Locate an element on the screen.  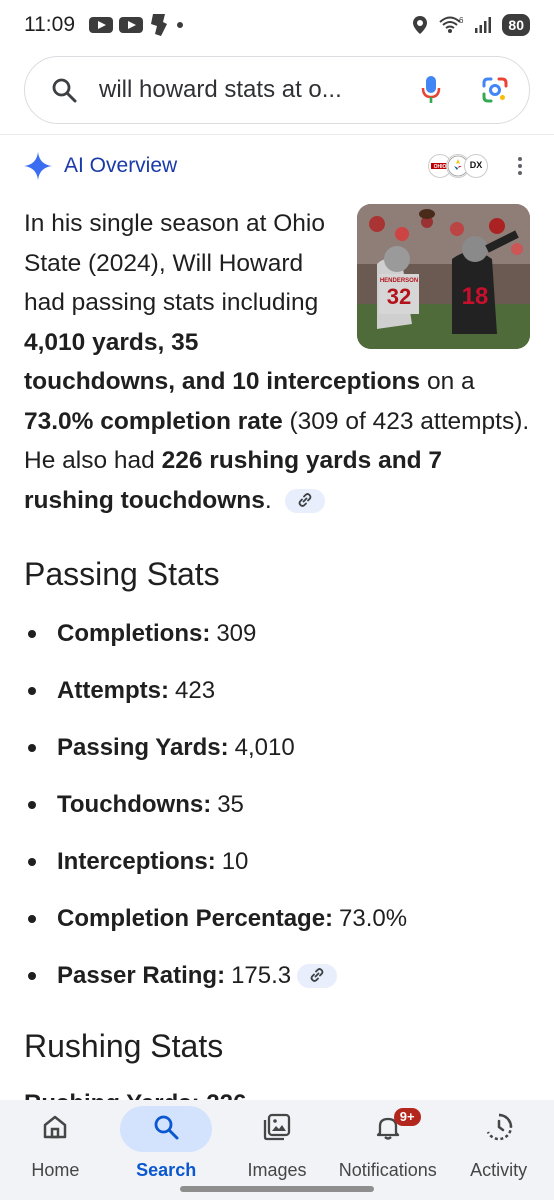
app-icon is located at coordinates (159, 25).